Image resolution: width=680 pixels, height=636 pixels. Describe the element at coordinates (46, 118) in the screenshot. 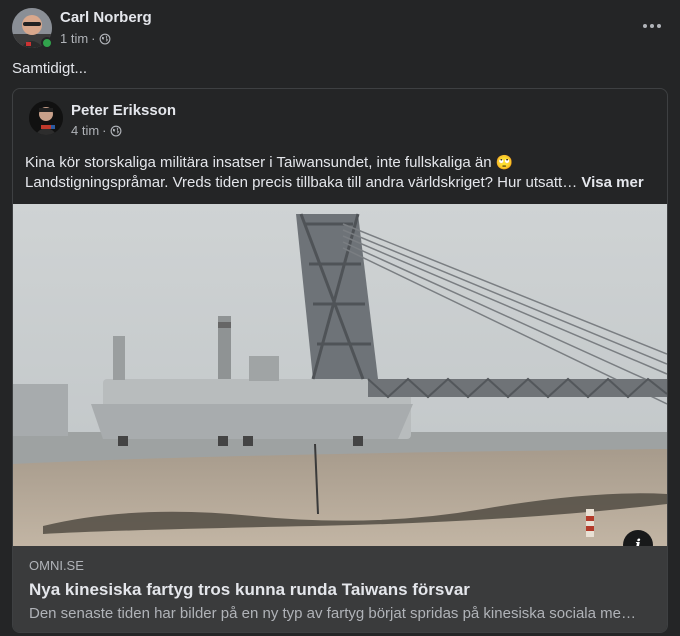

I see `shared-author-avatar` at that location.